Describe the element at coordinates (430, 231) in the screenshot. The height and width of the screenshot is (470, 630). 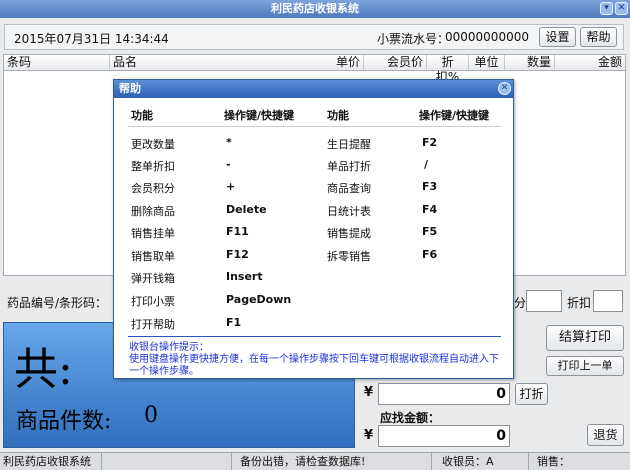
I see `help-key: F5` at that location.